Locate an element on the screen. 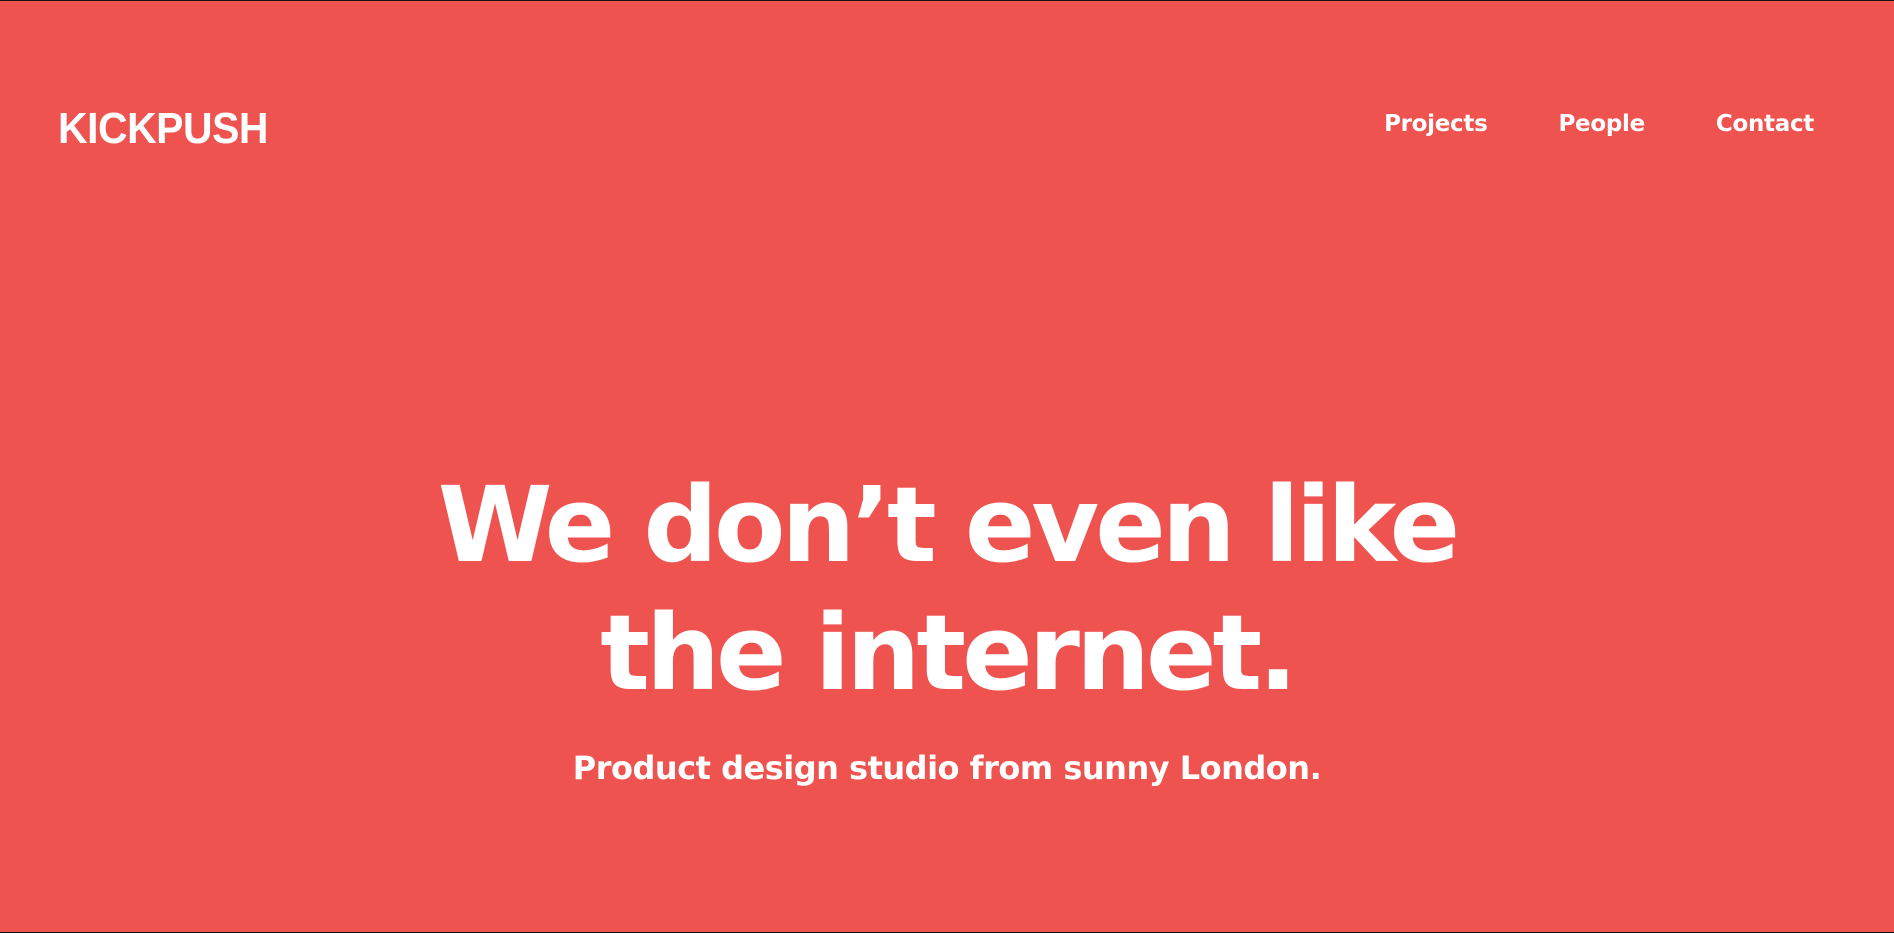  nav-link-people: People is located at coordinates (1601, 124).